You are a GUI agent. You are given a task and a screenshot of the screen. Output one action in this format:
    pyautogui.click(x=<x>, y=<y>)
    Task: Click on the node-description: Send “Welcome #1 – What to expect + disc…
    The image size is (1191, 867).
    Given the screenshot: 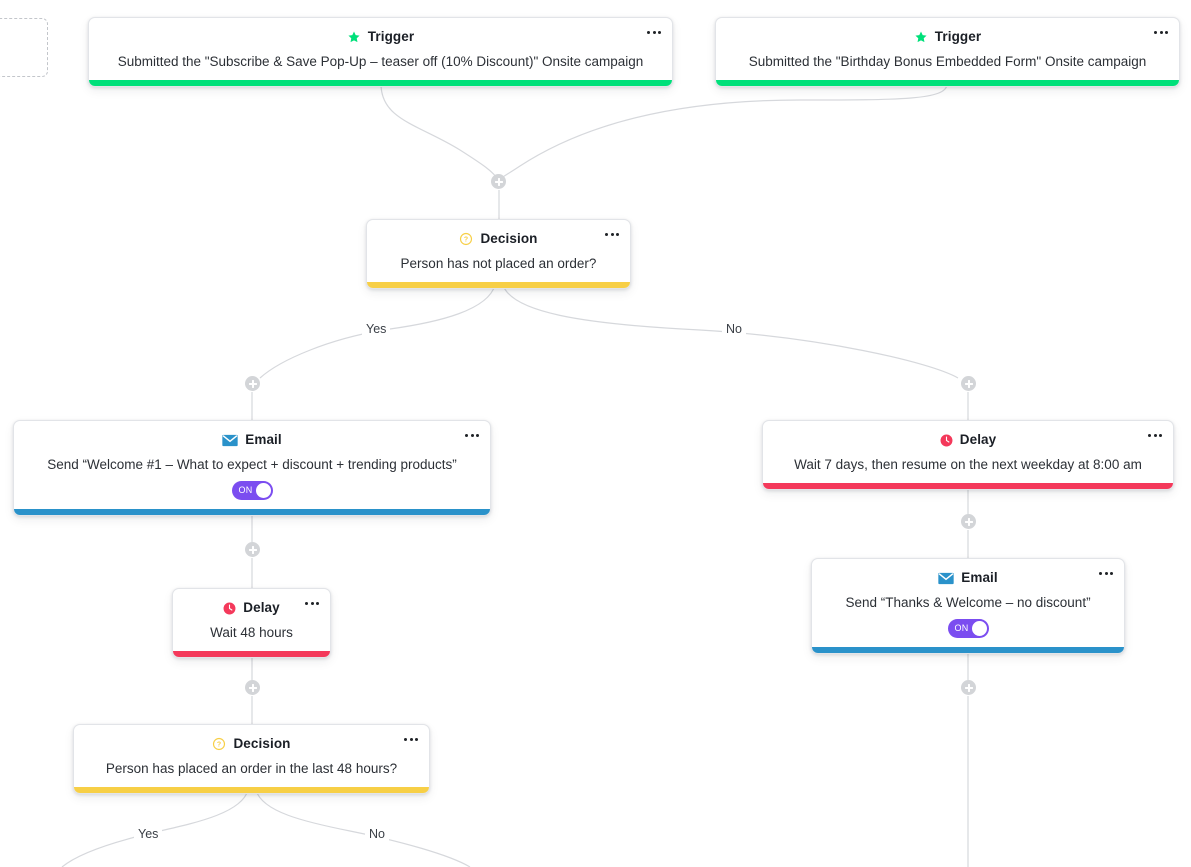 What is the action you would take?
    pyautogui.click(x=252, y=464)
    